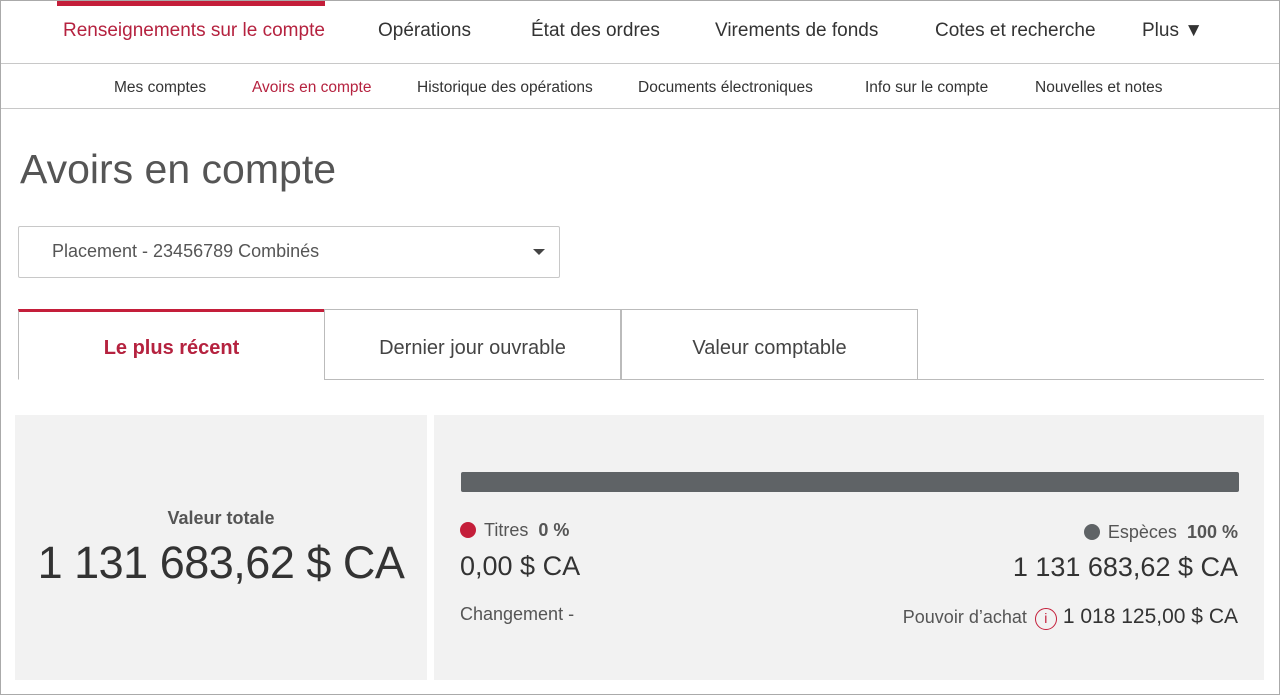 Image resolution: width=1280 pixels, height=695 pixels. What do you see at coordinates (520, 566) in the screenshot?
I see `titres-value: 0,00 $ CA` at bounding box center [520, 566].